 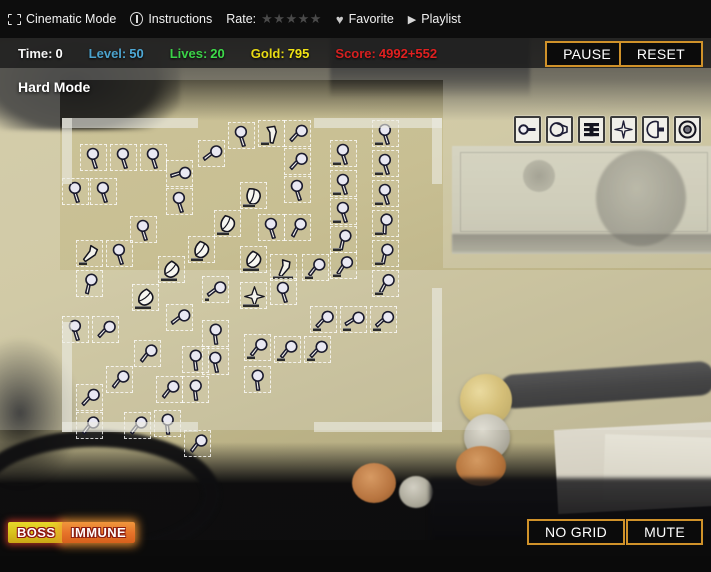 I want to click on heart-icon: ♥, so click(x=339, y=19).